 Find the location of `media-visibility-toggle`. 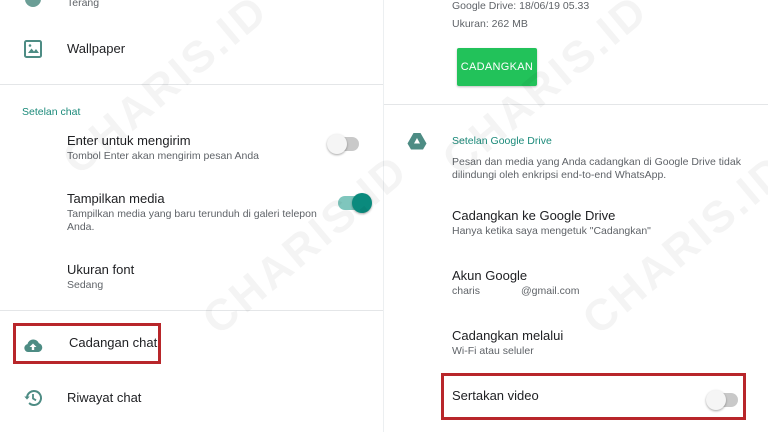

media-visibility-toggle is located at coordinates (355, 203).